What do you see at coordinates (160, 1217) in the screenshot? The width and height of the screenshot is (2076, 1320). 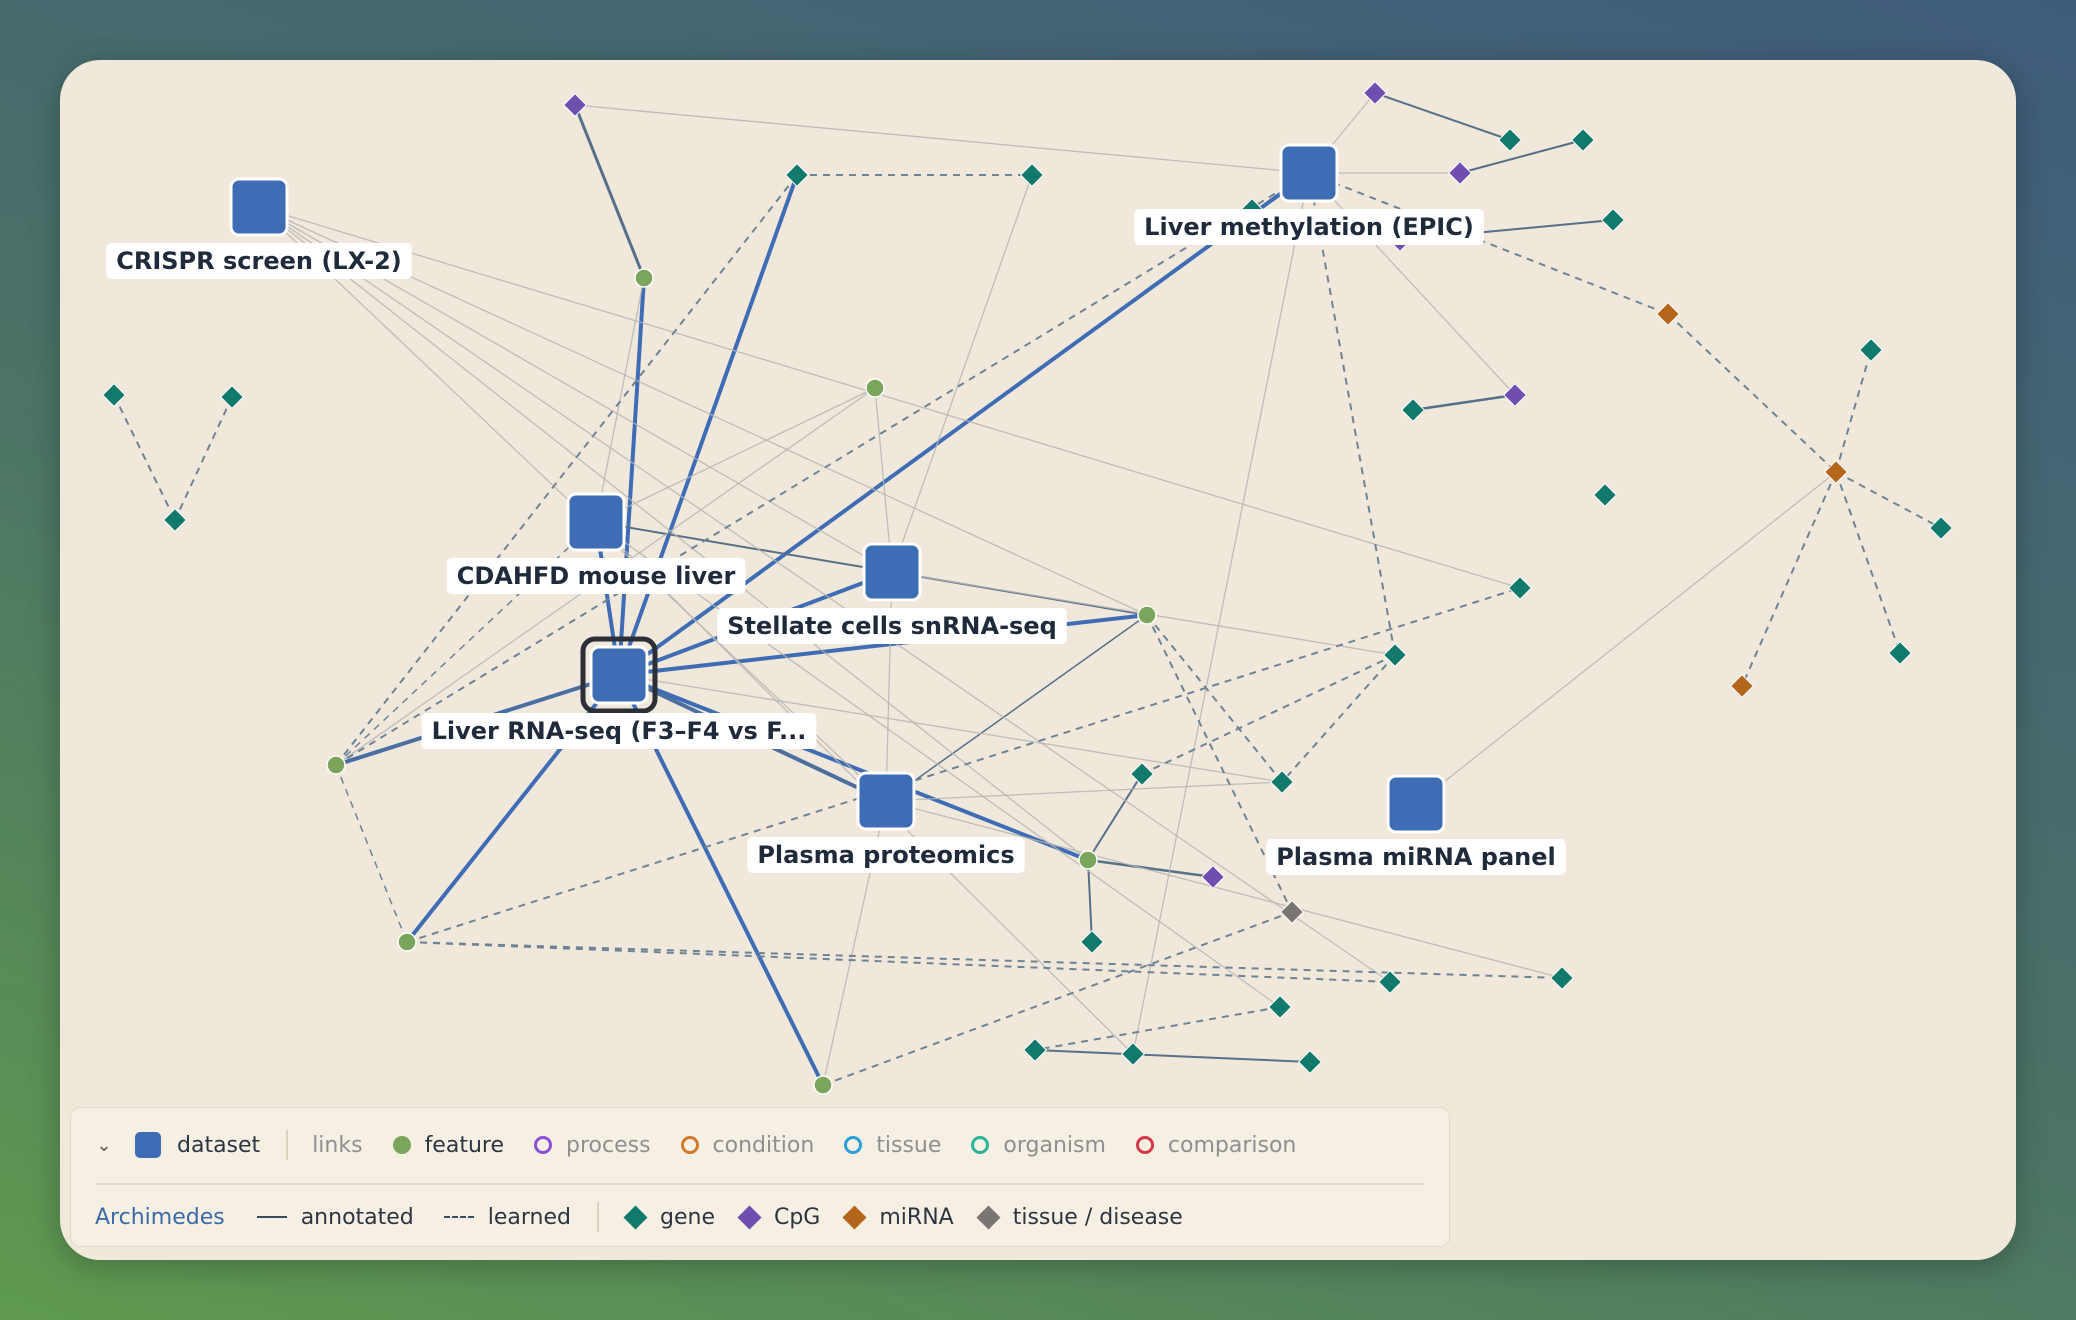 I see `legend-source: Archimedes` at bounding box center [160, 1217].